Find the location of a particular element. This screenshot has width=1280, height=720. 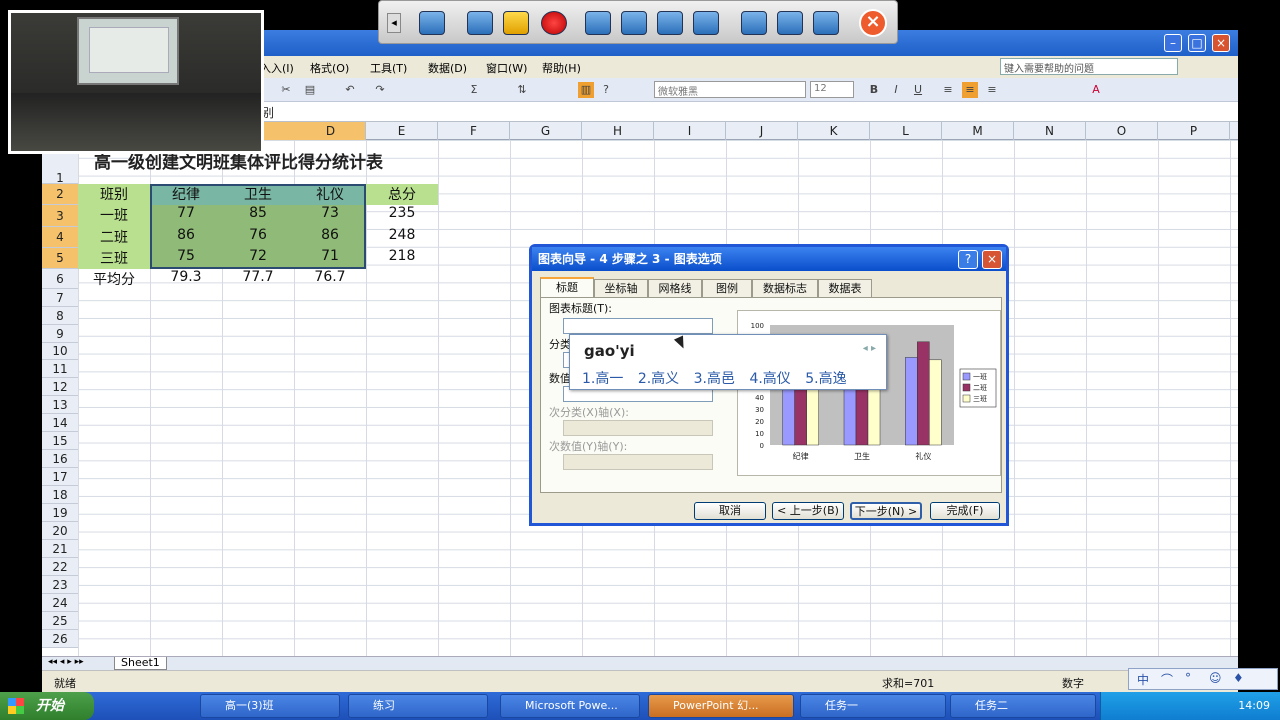

header-cell-total: 总分 is located at coordinates (402, 194).